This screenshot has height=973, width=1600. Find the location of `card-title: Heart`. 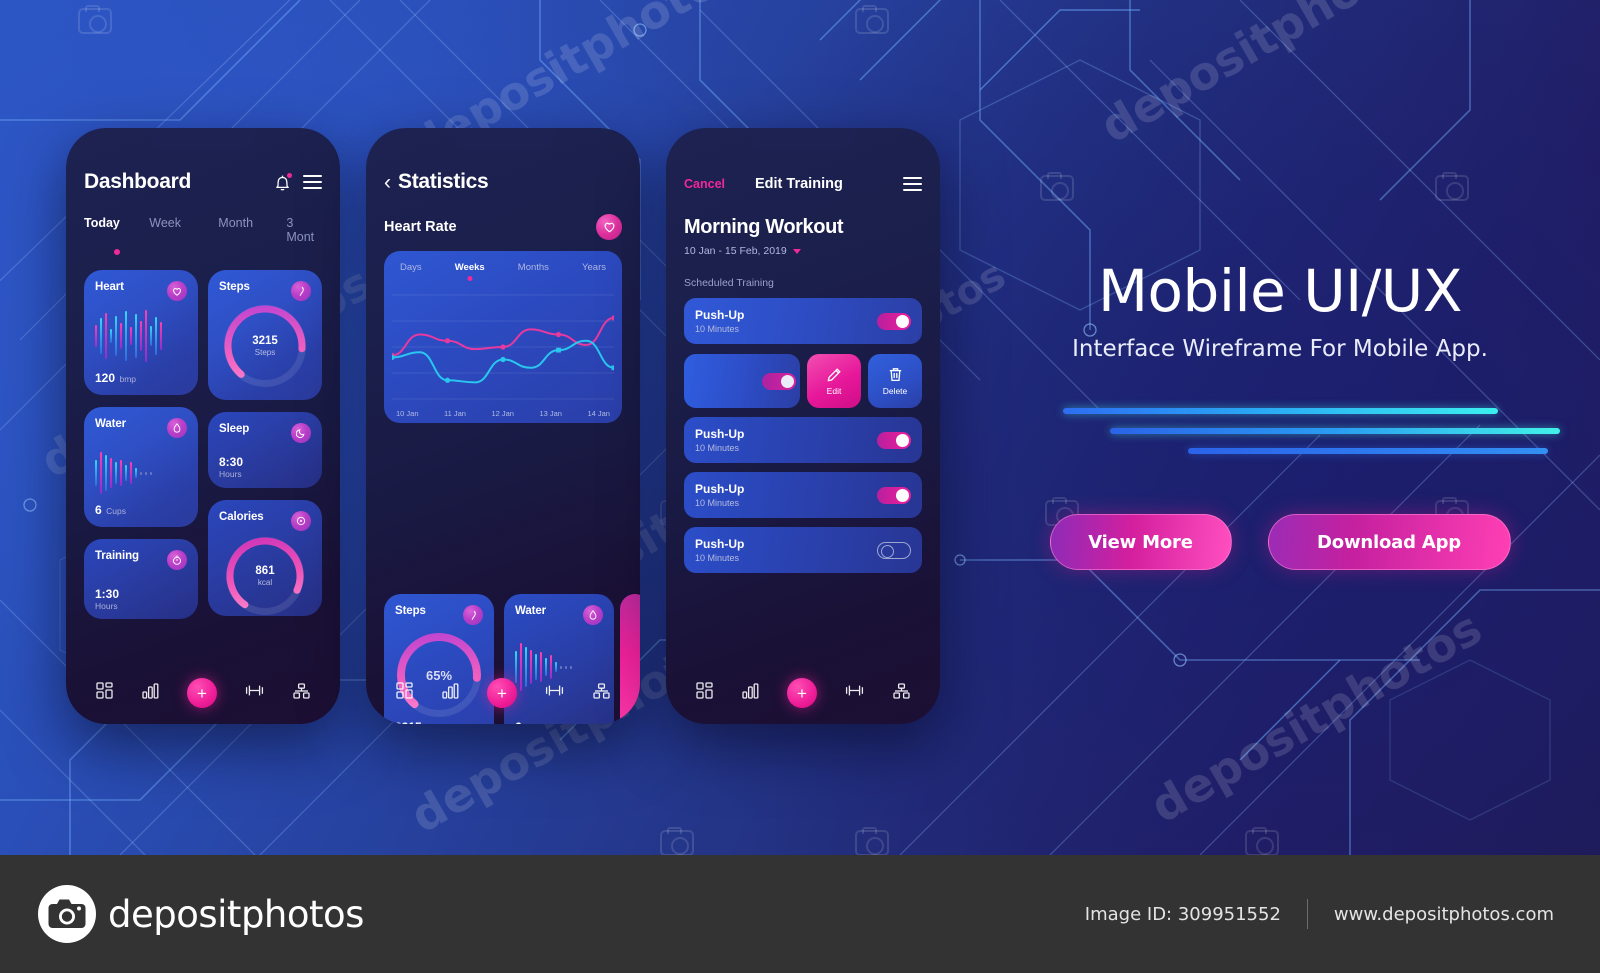

card-title: Heart is located at coordinates (109, 287).